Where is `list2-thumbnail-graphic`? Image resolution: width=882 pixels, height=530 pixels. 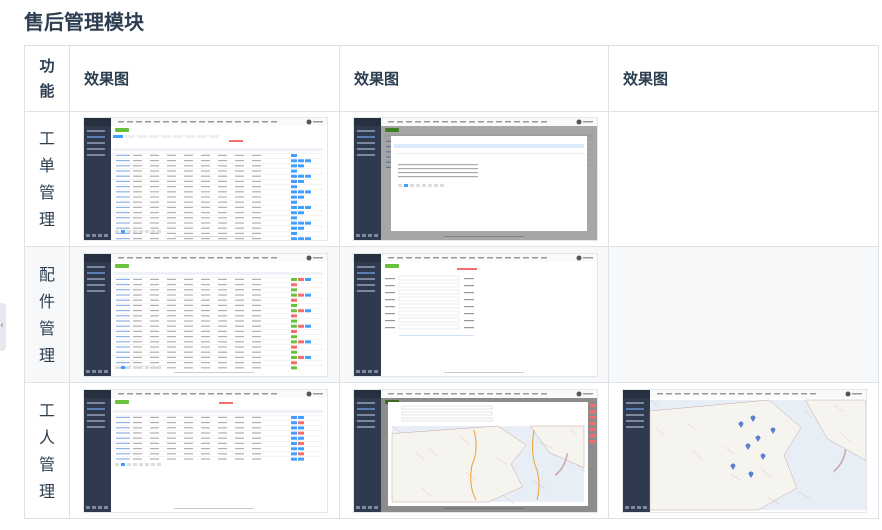 list2-thumbnail-graphic is located at coordinates (205, 314).